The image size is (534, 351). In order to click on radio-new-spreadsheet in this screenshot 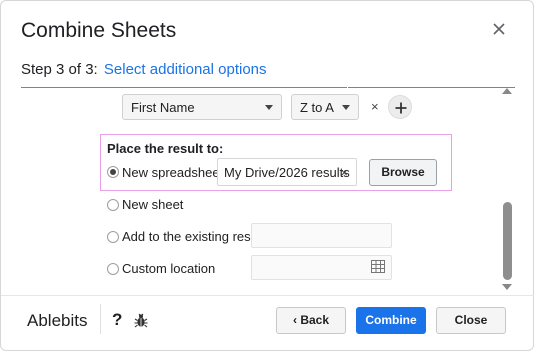, I will do `click(113, 172)`.